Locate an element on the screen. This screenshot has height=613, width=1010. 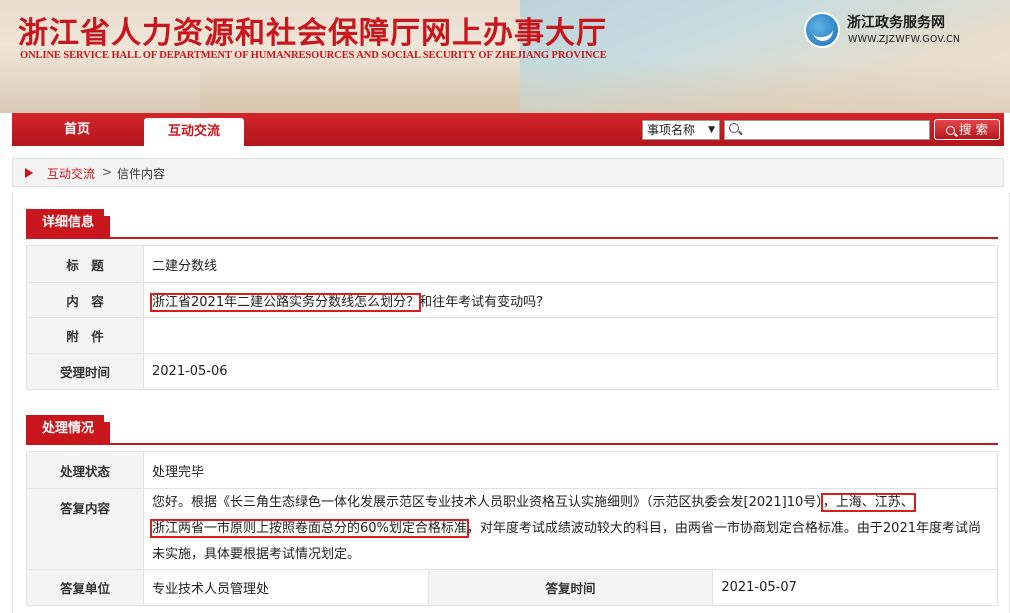
table-row: 答复单位 专业技术人员管理处 答复时间 2021-05-07 is located at coordinates (512, 587).